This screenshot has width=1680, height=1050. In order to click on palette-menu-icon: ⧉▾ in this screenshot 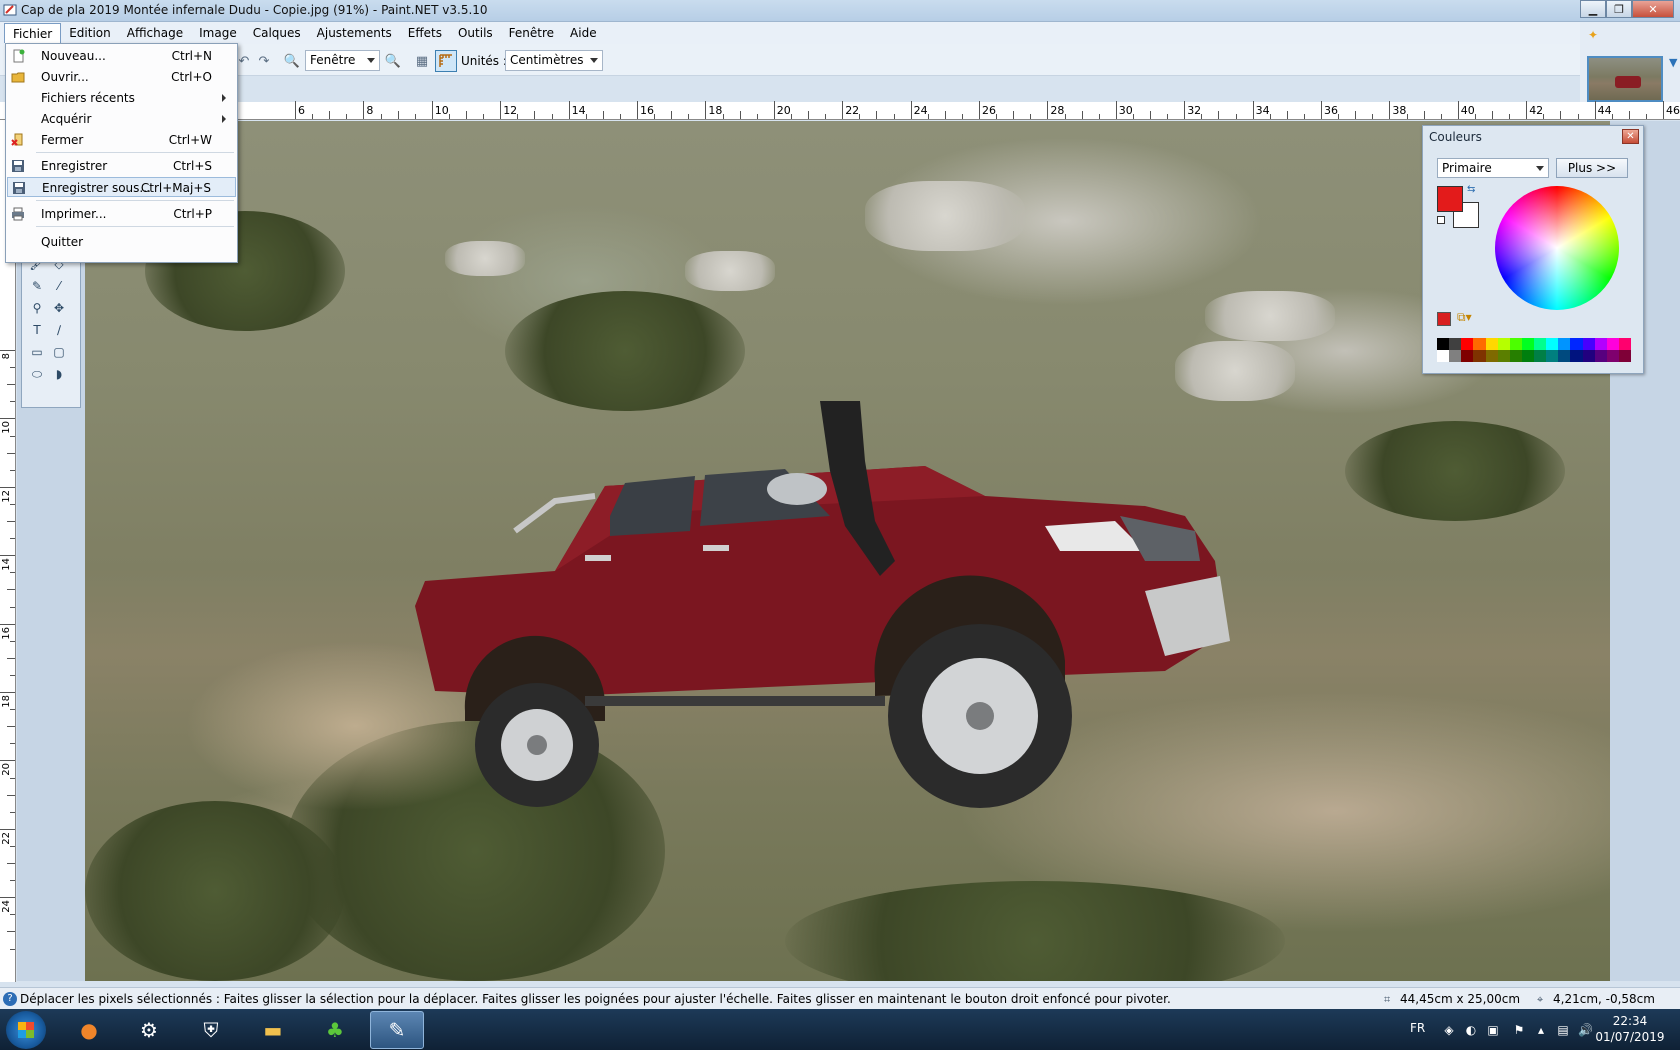, I will do `click(1464, 317)`.